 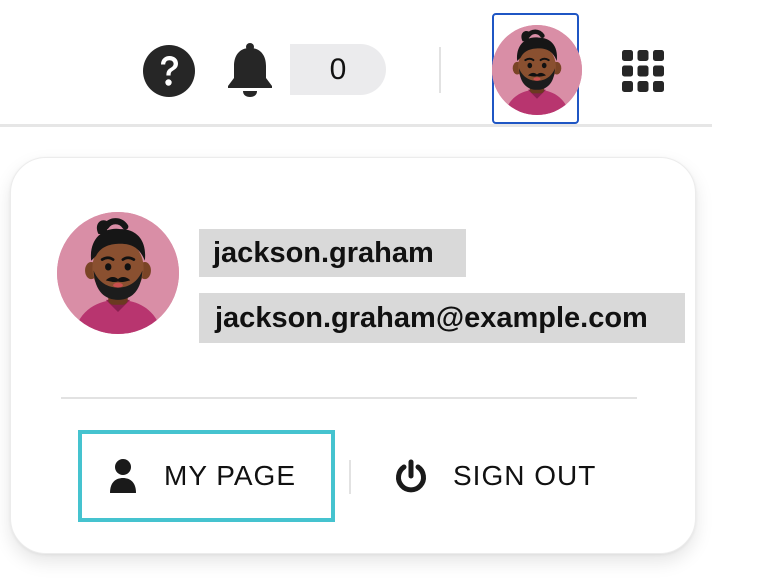 What do you see at coordinates (525, 475) in the screenshot?
I see `sign-out-label: SIGN OUT` at bounding box center [525, 475].